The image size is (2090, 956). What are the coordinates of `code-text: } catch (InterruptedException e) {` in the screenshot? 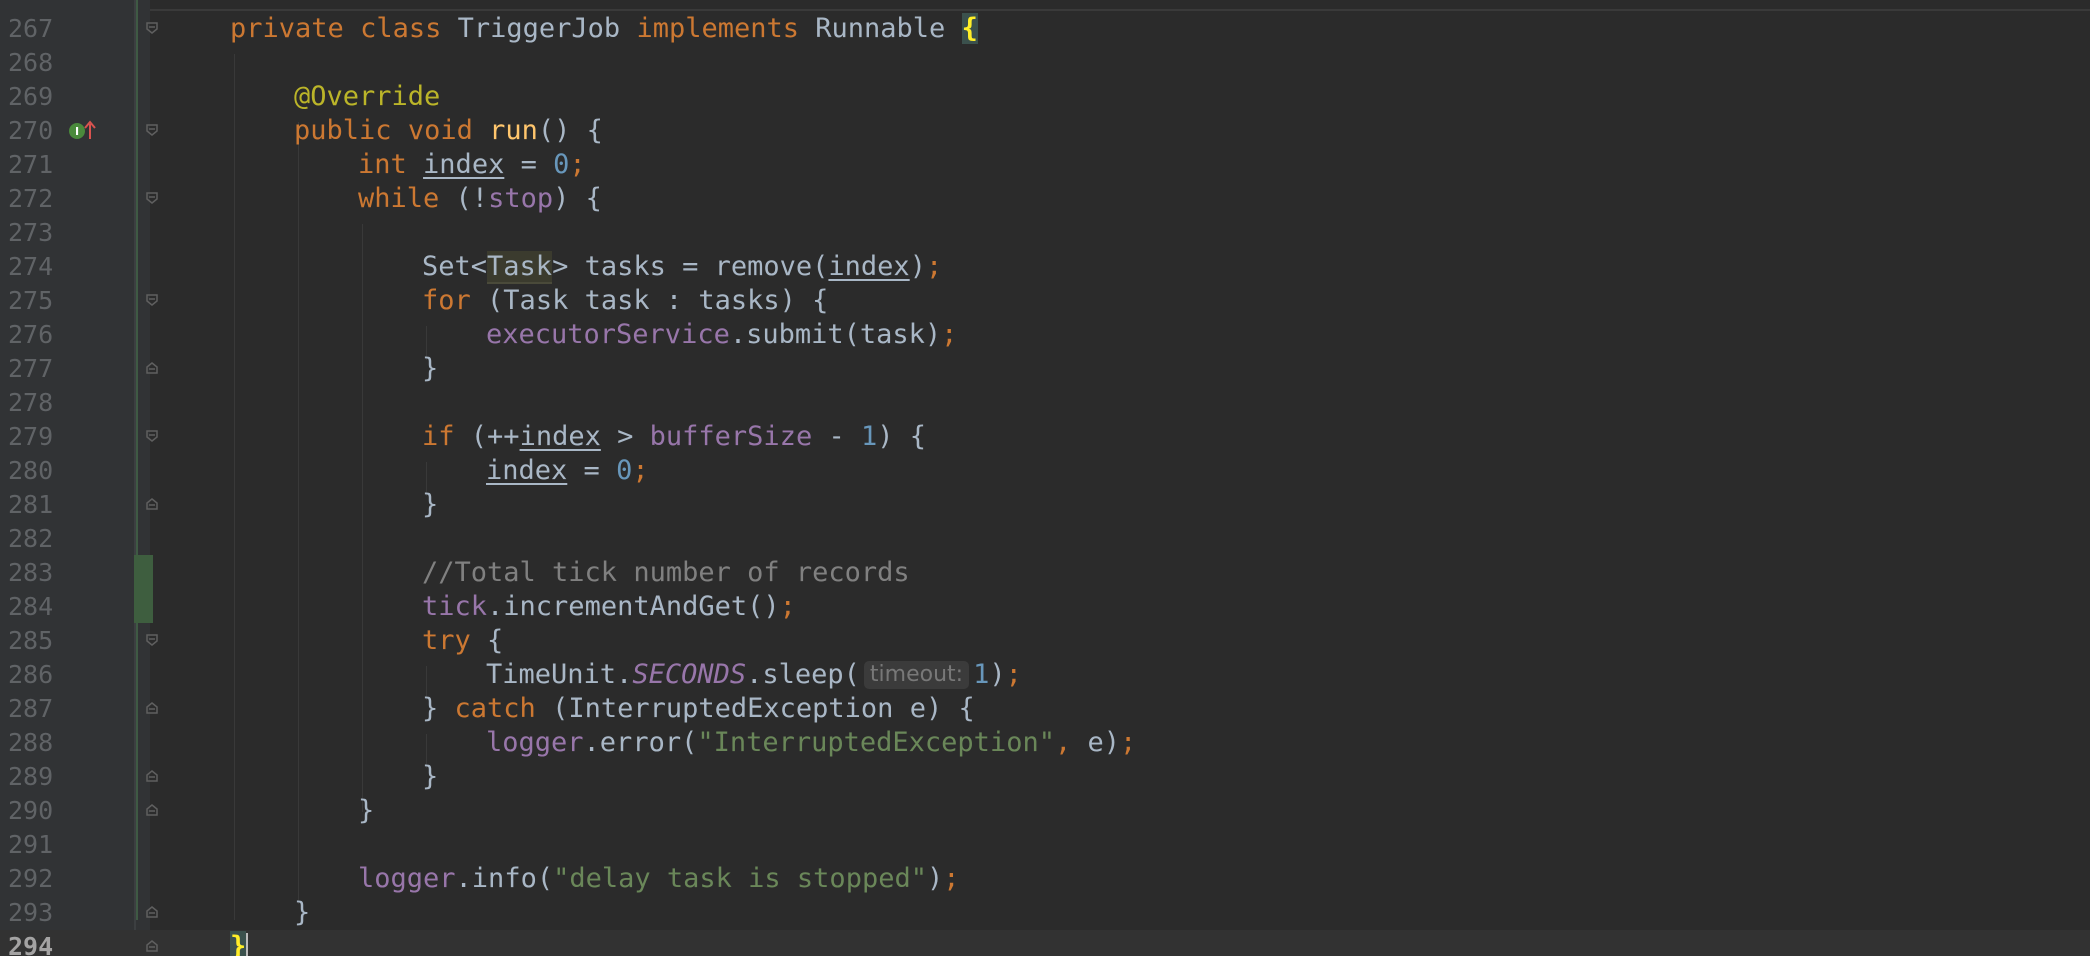 It's located at (698, 709).